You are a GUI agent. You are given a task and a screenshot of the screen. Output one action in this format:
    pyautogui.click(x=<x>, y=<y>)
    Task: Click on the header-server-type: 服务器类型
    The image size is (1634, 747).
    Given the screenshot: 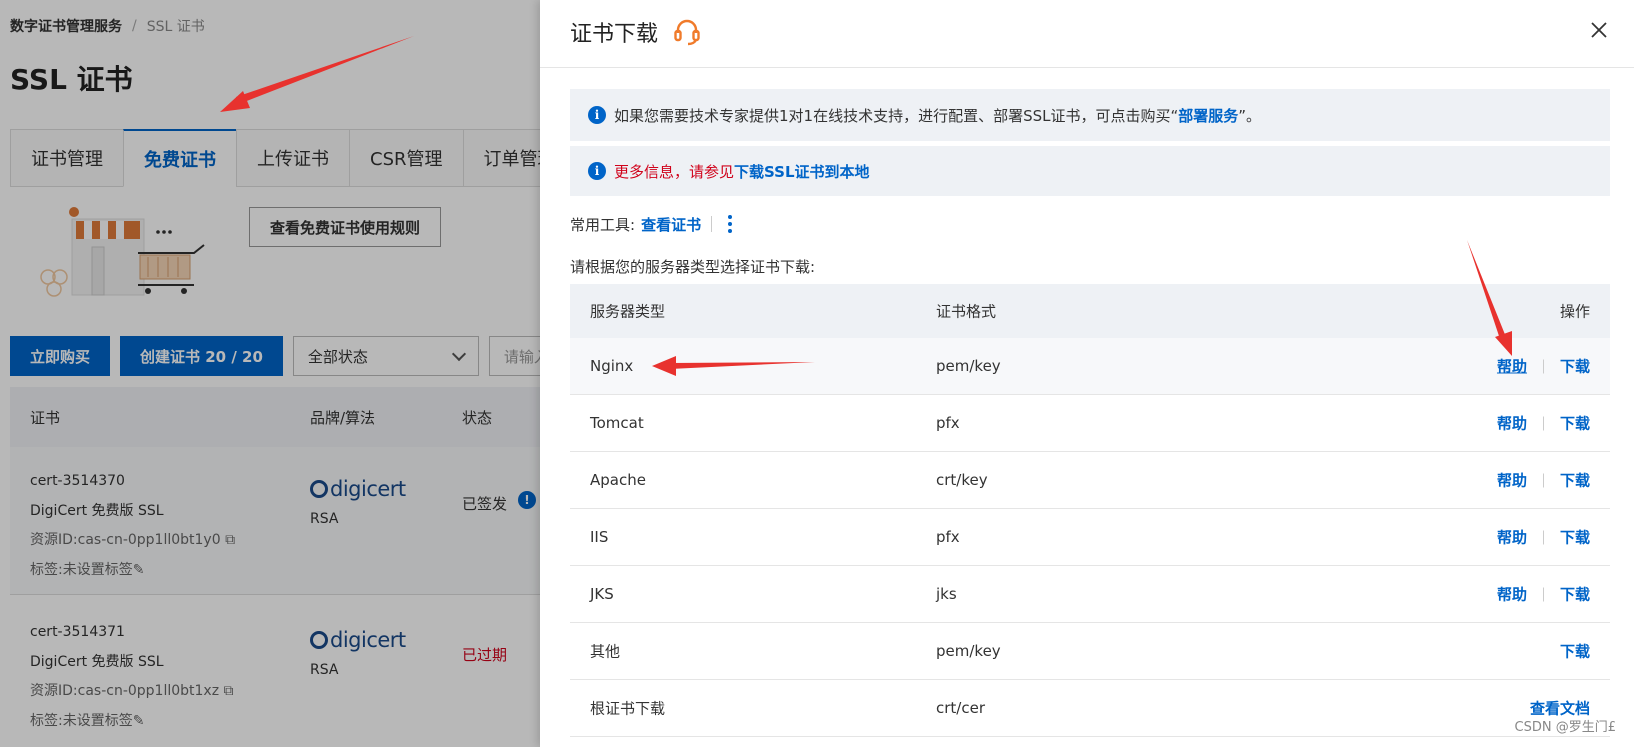 What is the action you would take?
    pyautogui.click(x=628, y=311)
    